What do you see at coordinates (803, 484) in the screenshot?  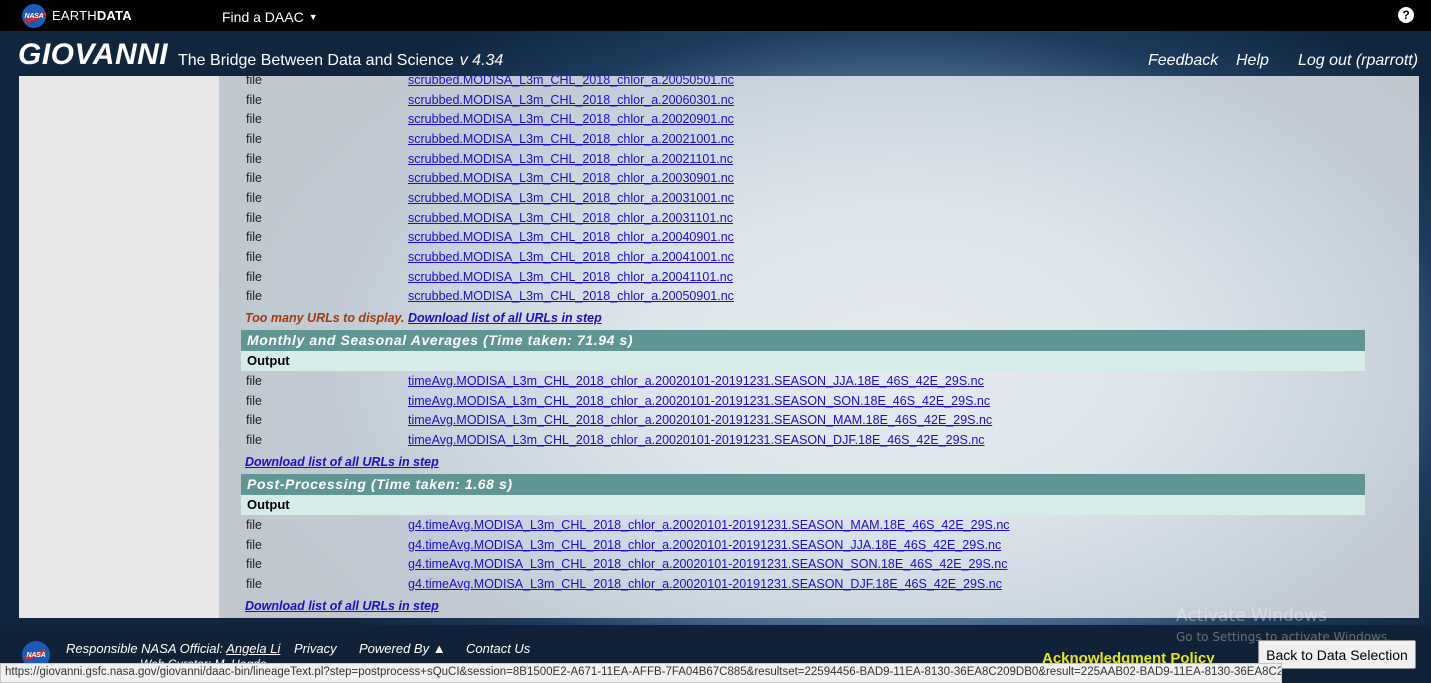 I see `section-header-postprocessing: Post-Processing (Time taken: 1.68 s)` at bounding box center [803, 484].